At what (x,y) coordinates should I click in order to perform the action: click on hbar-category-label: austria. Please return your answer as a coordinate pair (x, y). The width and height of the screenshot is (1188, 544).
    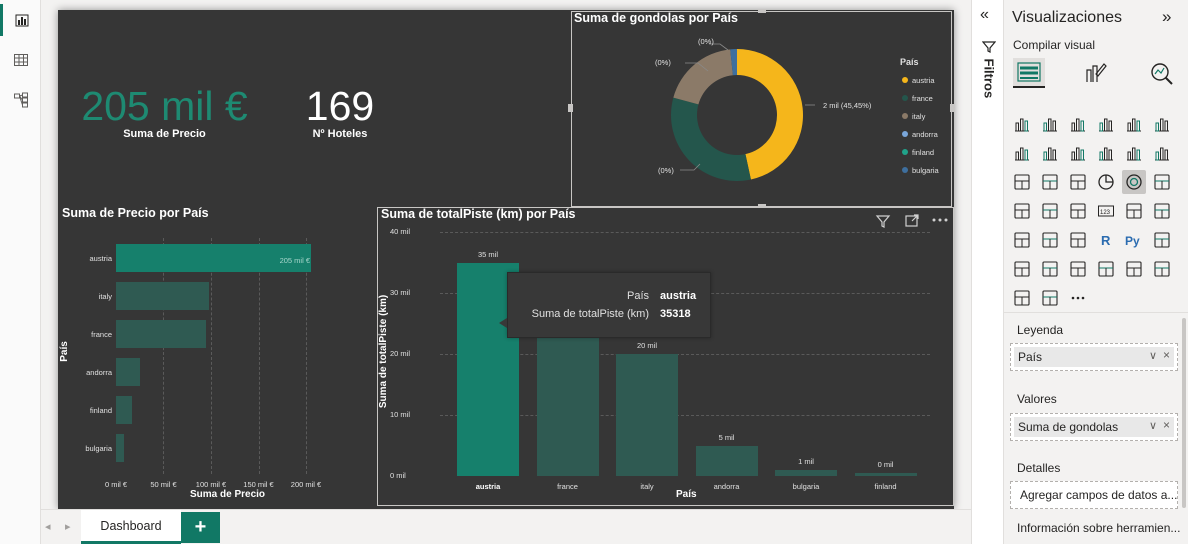
    Looking at the image, I should click on (100, 258).